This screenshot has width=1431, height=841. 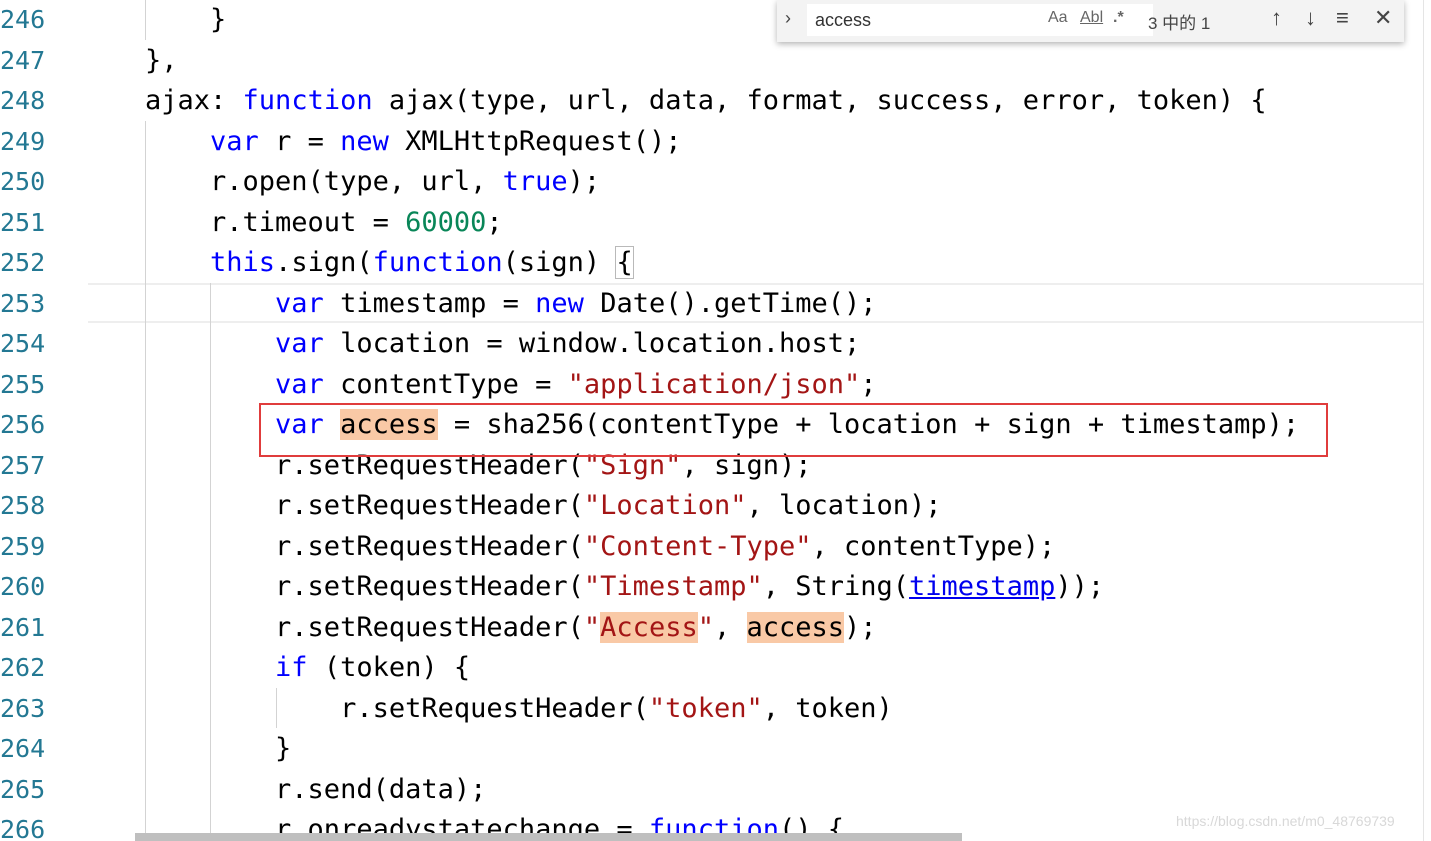 I want to click on code-line: 264 }, so click(x=712, y=749).